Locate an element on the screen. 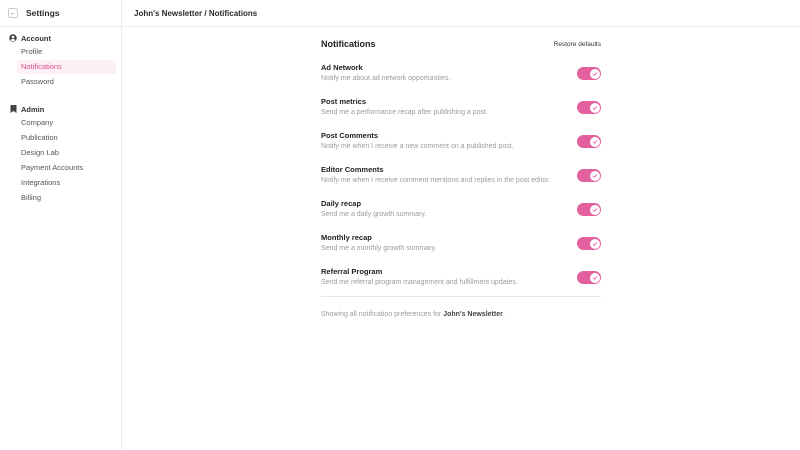  daily-recap-toggle is located at coordinates (589, 209).